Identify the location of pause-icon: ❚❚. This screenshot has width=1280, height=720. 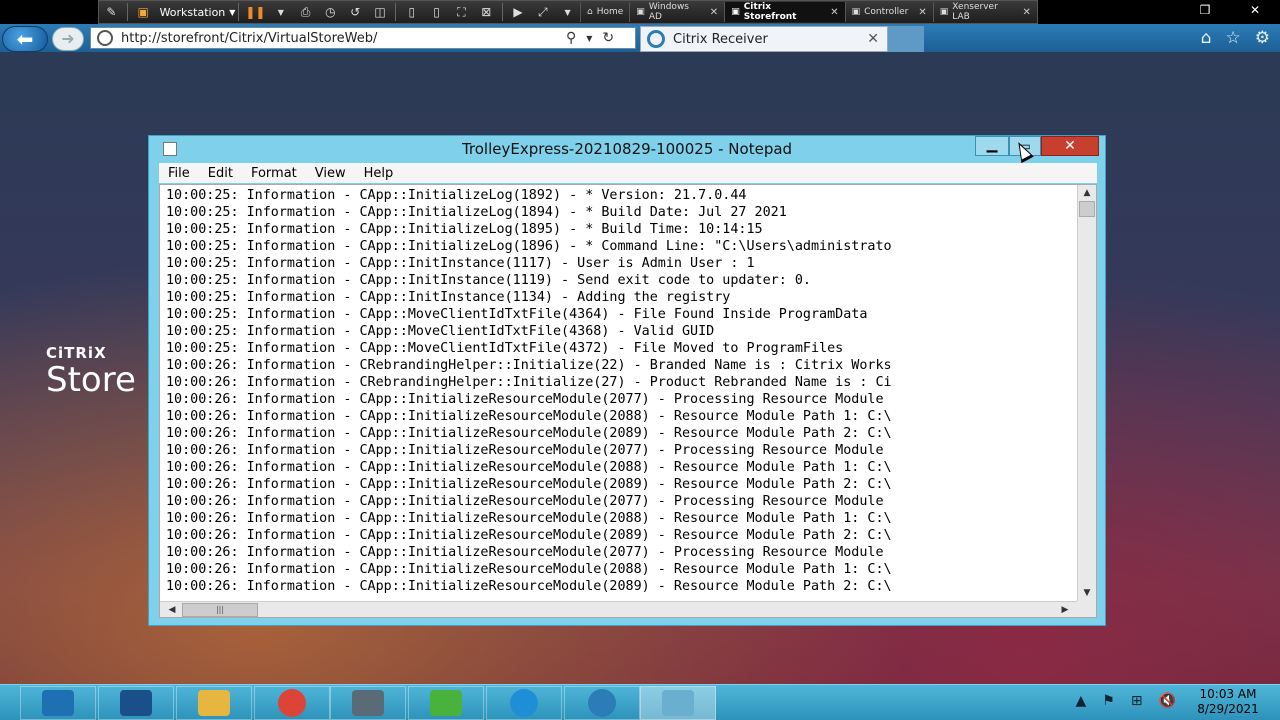
(255, 12).